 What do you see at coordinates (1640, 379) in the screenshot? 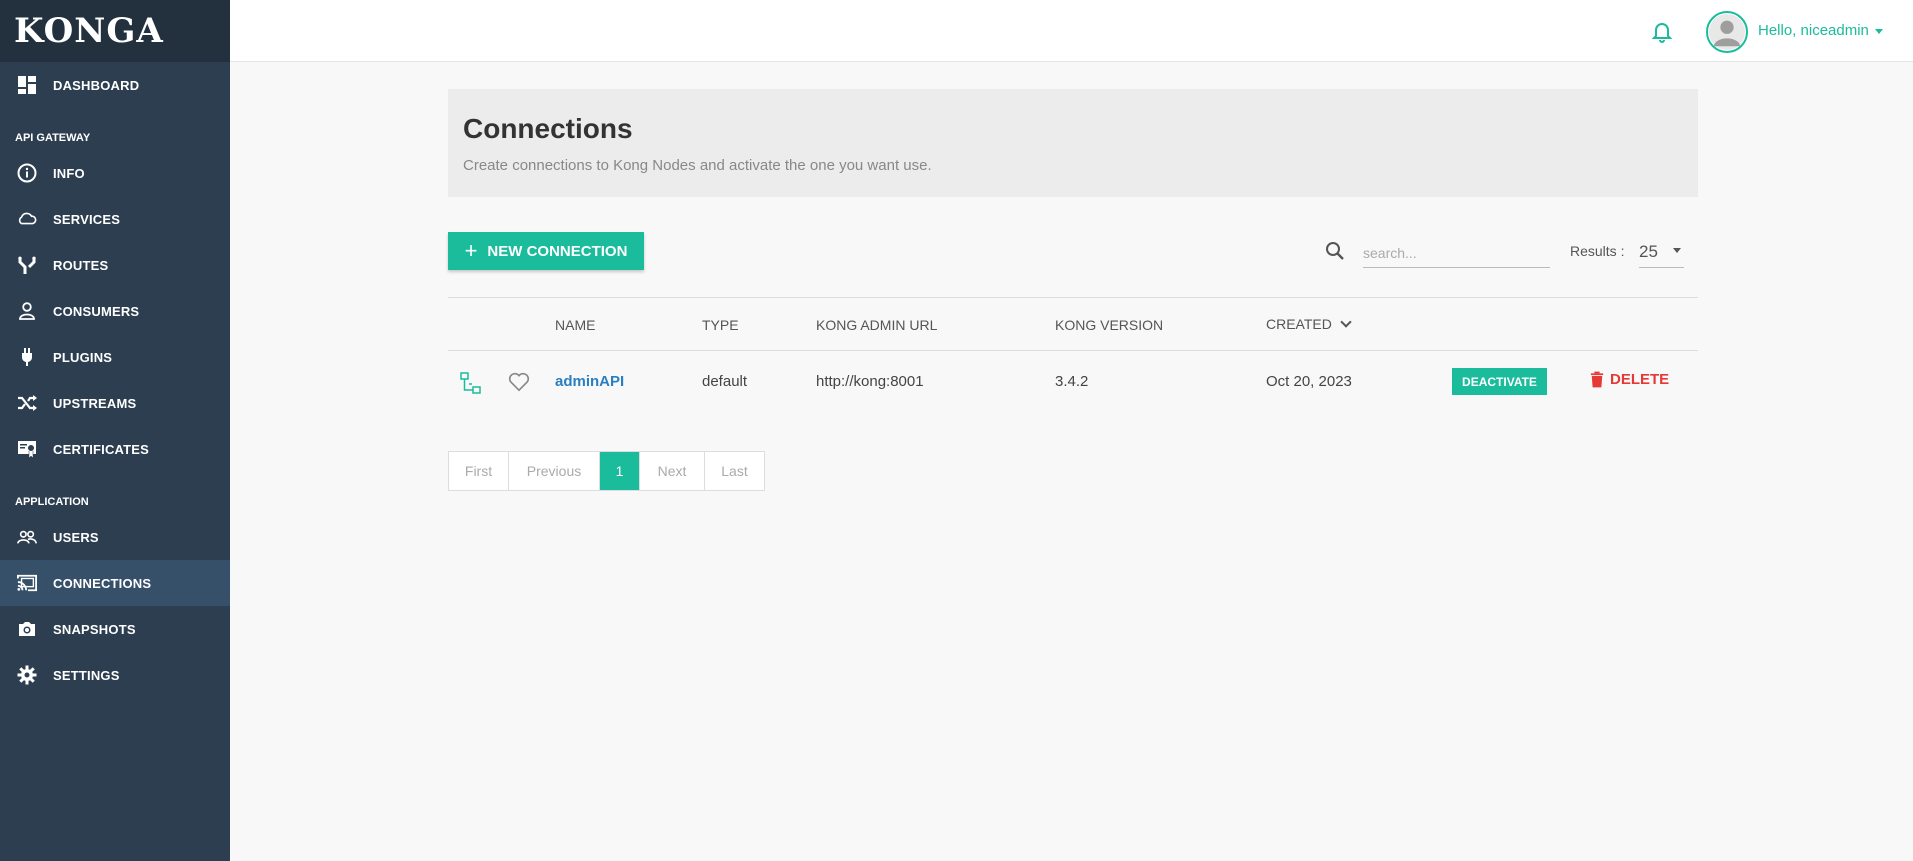
I see `delete-label: DELETE` at bounding box center [1640, 379].